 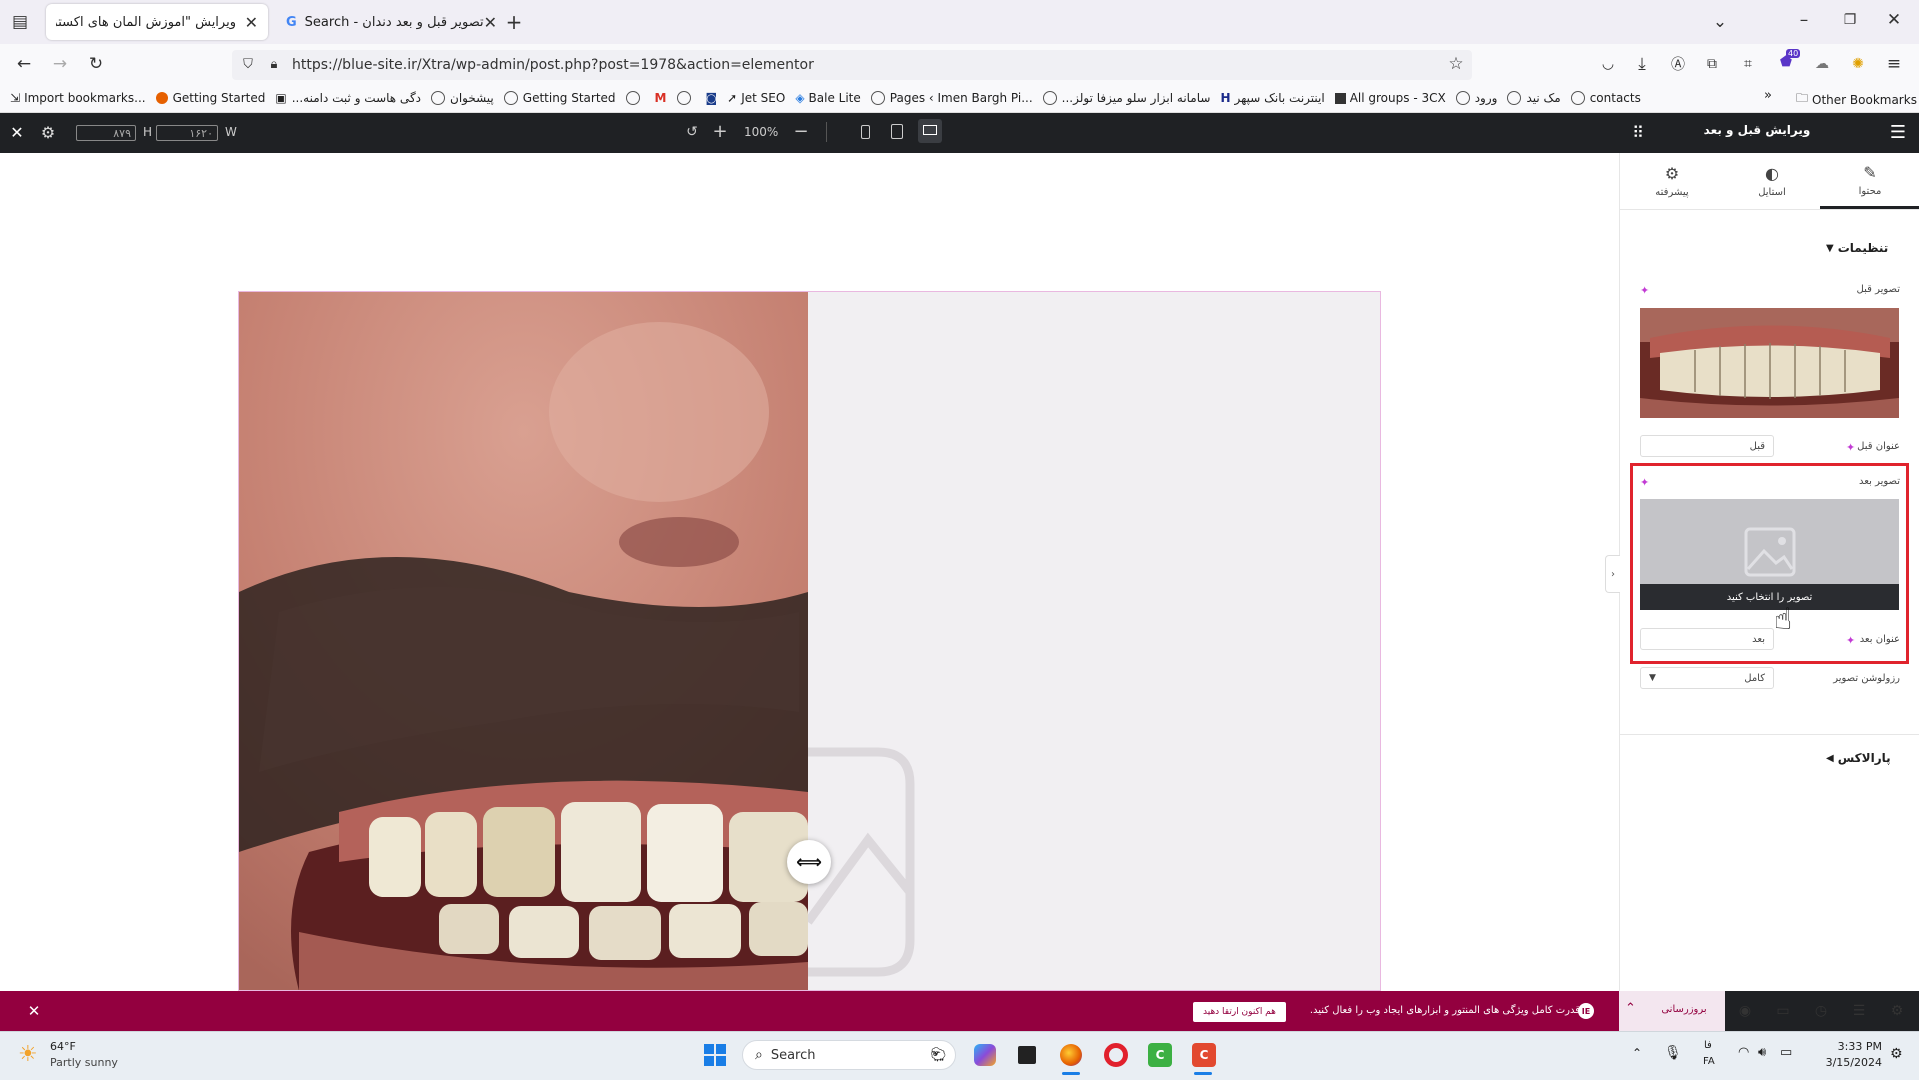 What do you see at coordinates (1708, 1045) in the screenshot?
I see `language-fa: فا` at bounding box center [1708, 1045].